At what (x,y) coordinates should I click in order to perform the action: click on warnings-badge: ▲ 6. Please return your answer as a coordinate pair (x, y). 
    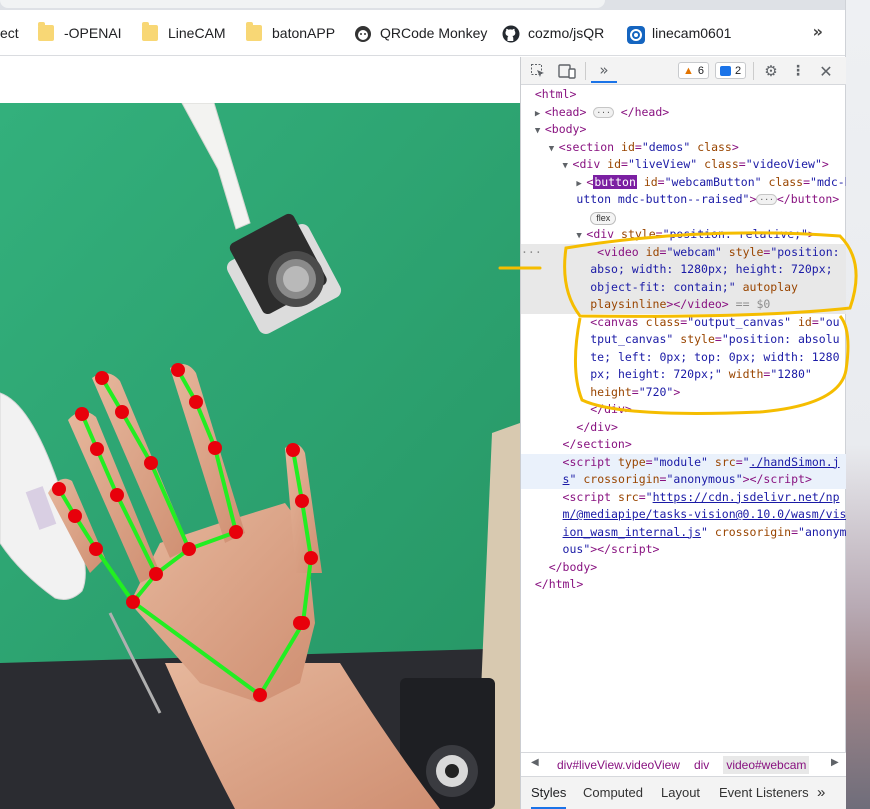
    Looking at the image, I should click on (694, 70).